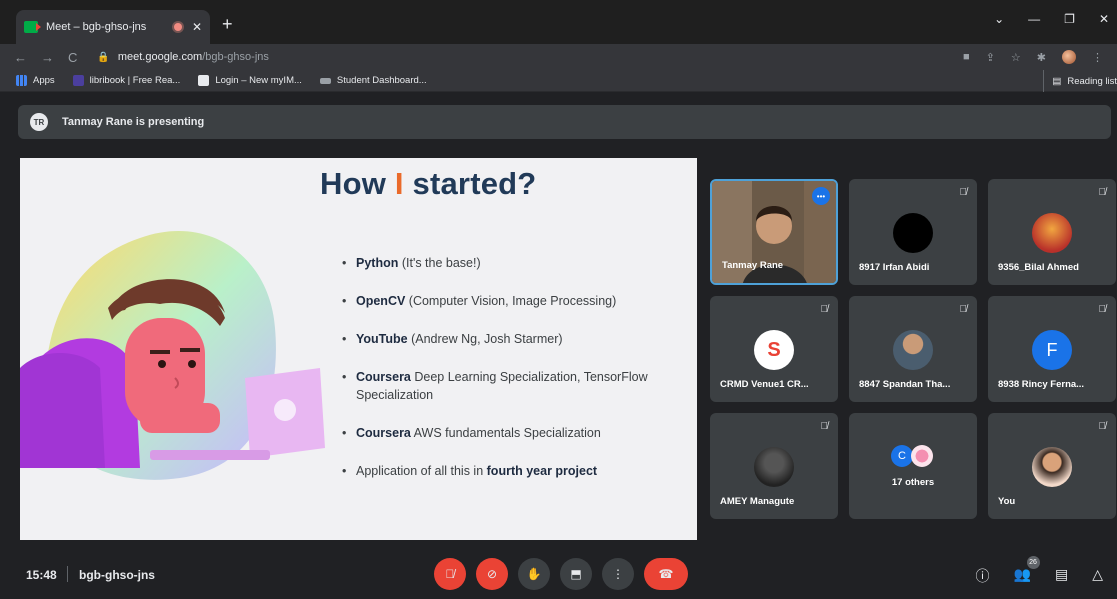  Describe the element at coordinates (1022, 574) in the screenshot. I see `people-icon: 👥` at that location.